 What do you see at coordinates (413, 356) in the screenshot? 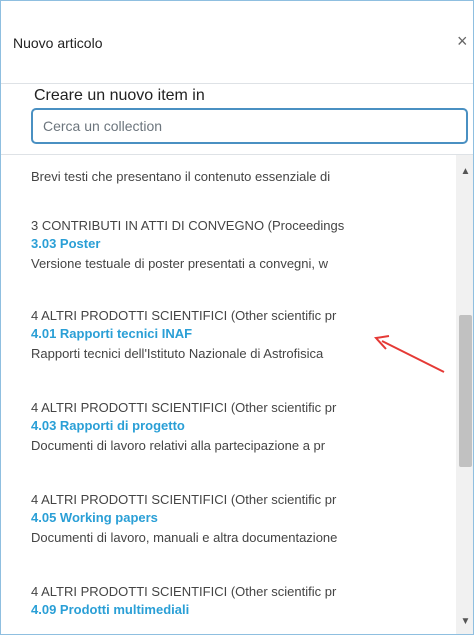
I see `annotation-arrow-line` at bounding box center [413, 356].